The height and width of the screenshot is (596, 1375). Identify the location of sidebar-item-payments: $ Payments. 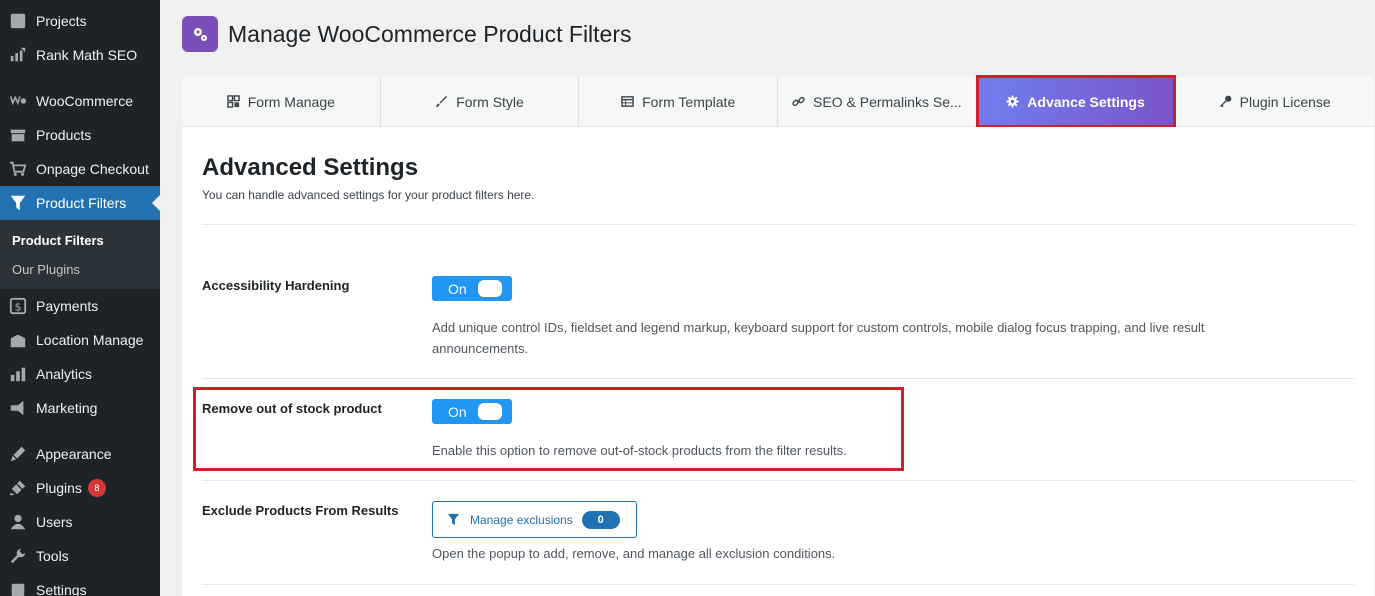
(80, 306).